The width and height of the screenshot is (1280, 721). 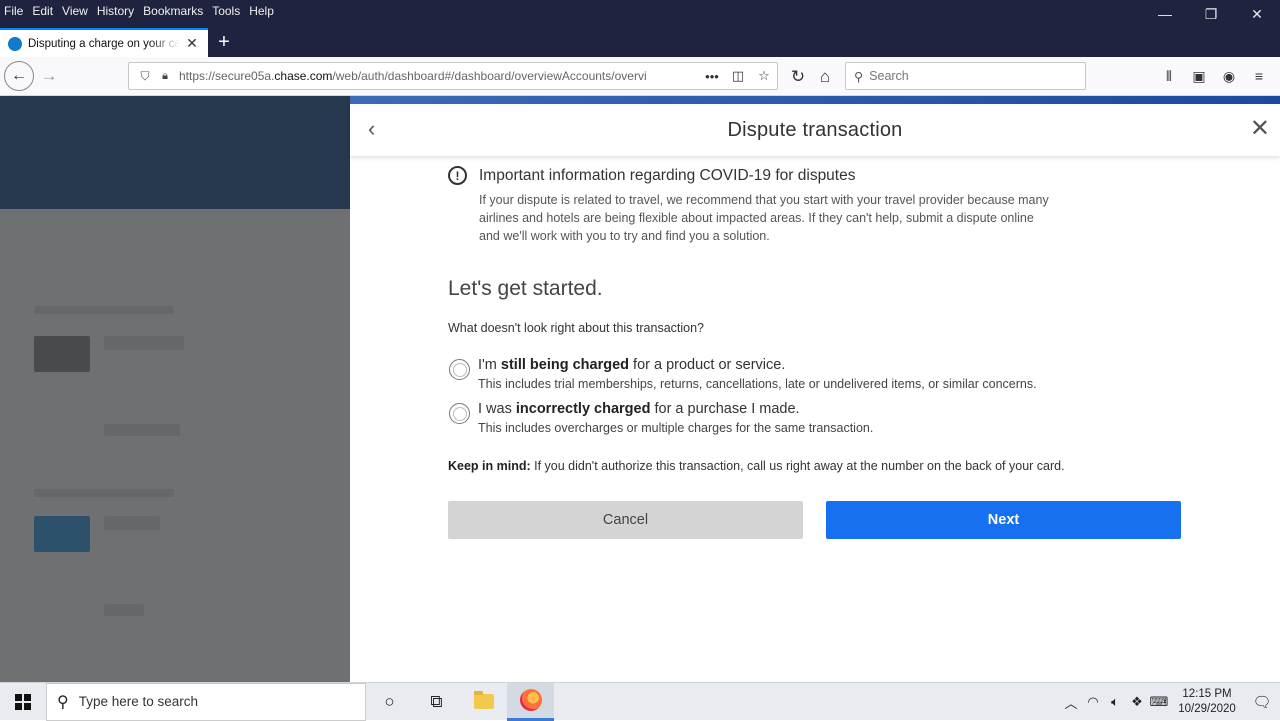 What do you see at coordinates (965, 76) in the screenshot?
I see `browser-search-input: ⚲ Search` at bounding box center [965, 76].